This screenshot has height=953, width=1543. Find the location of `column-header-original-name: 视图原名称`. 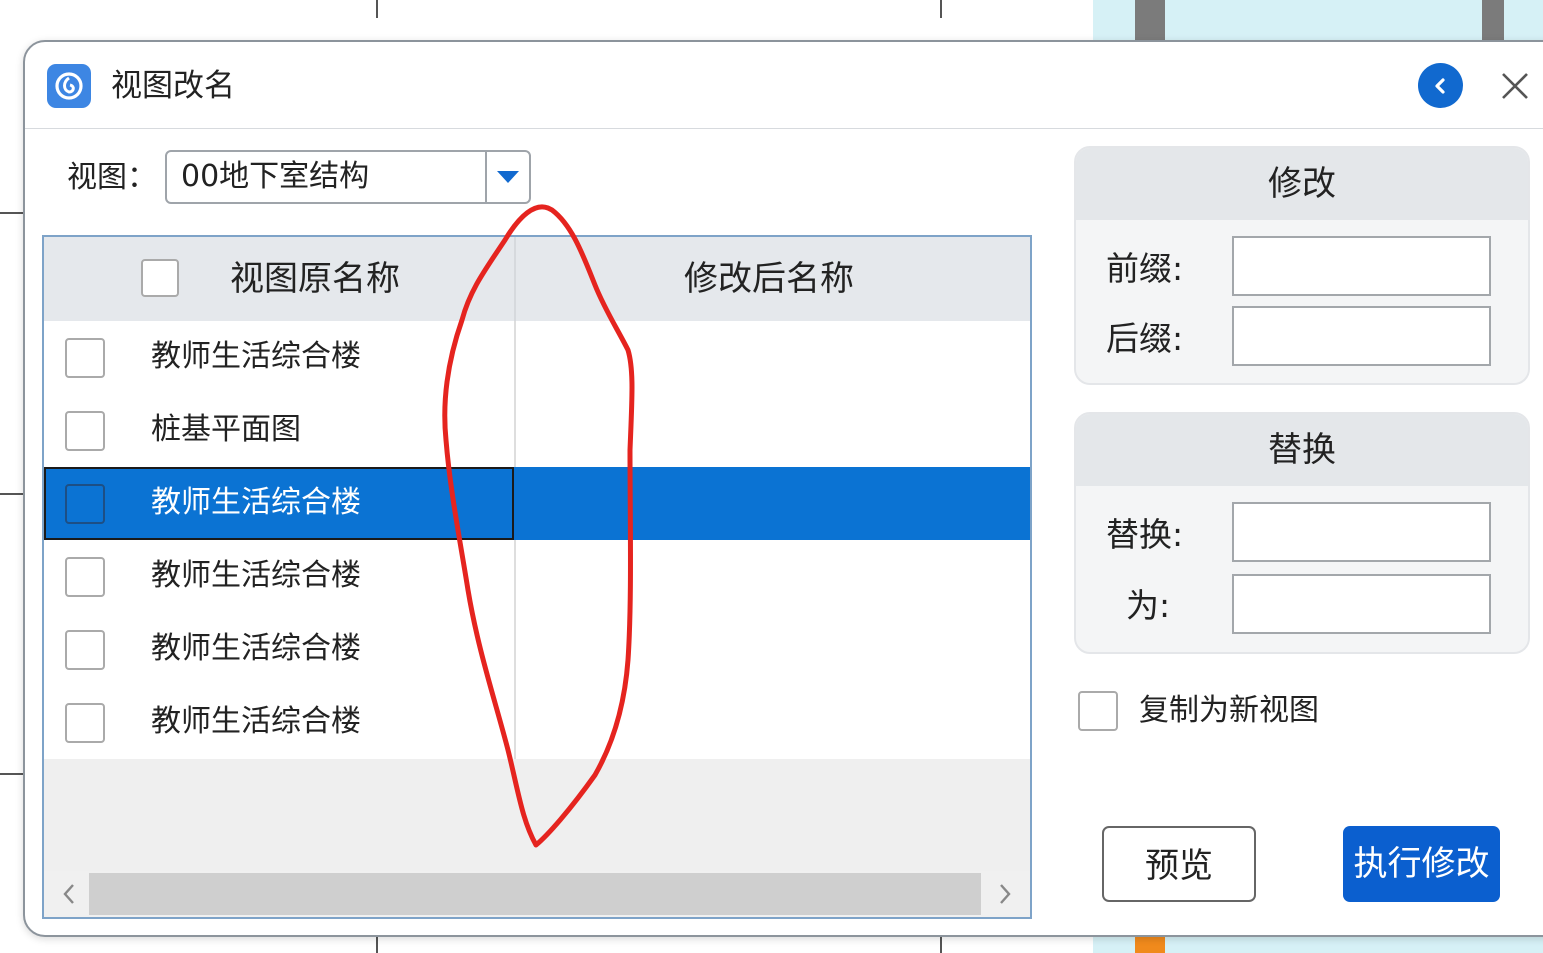

column-header-original-name: 视图原名称 is located at coordinates (315, 279).